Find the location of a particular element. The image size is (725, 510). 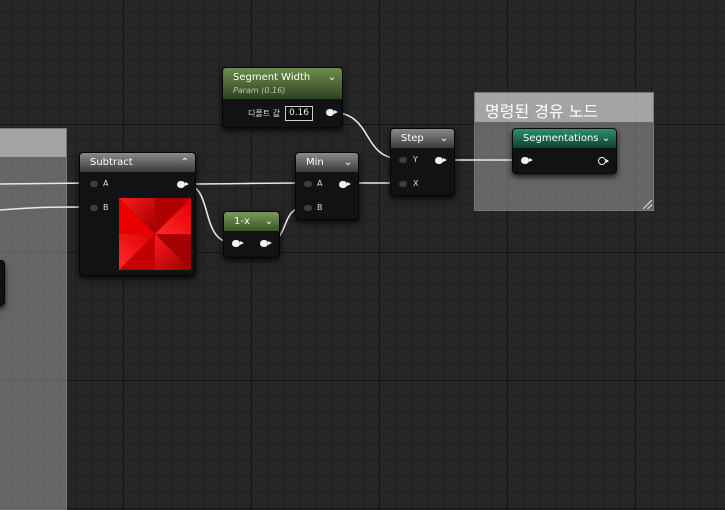

pin-y-label: Y is located at coordinates (415, 159).